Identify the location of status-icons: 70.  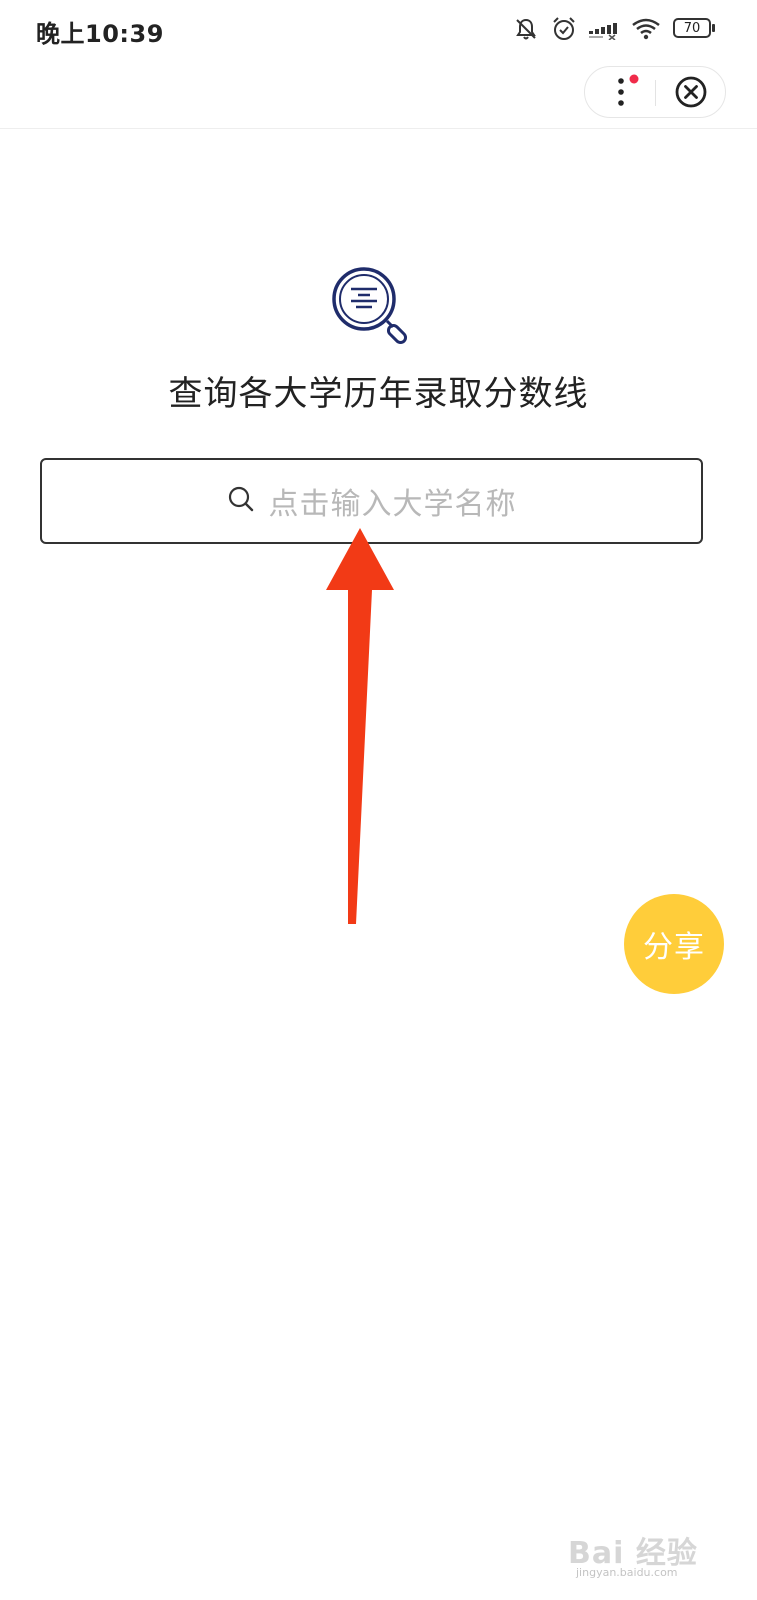
(614, 29).